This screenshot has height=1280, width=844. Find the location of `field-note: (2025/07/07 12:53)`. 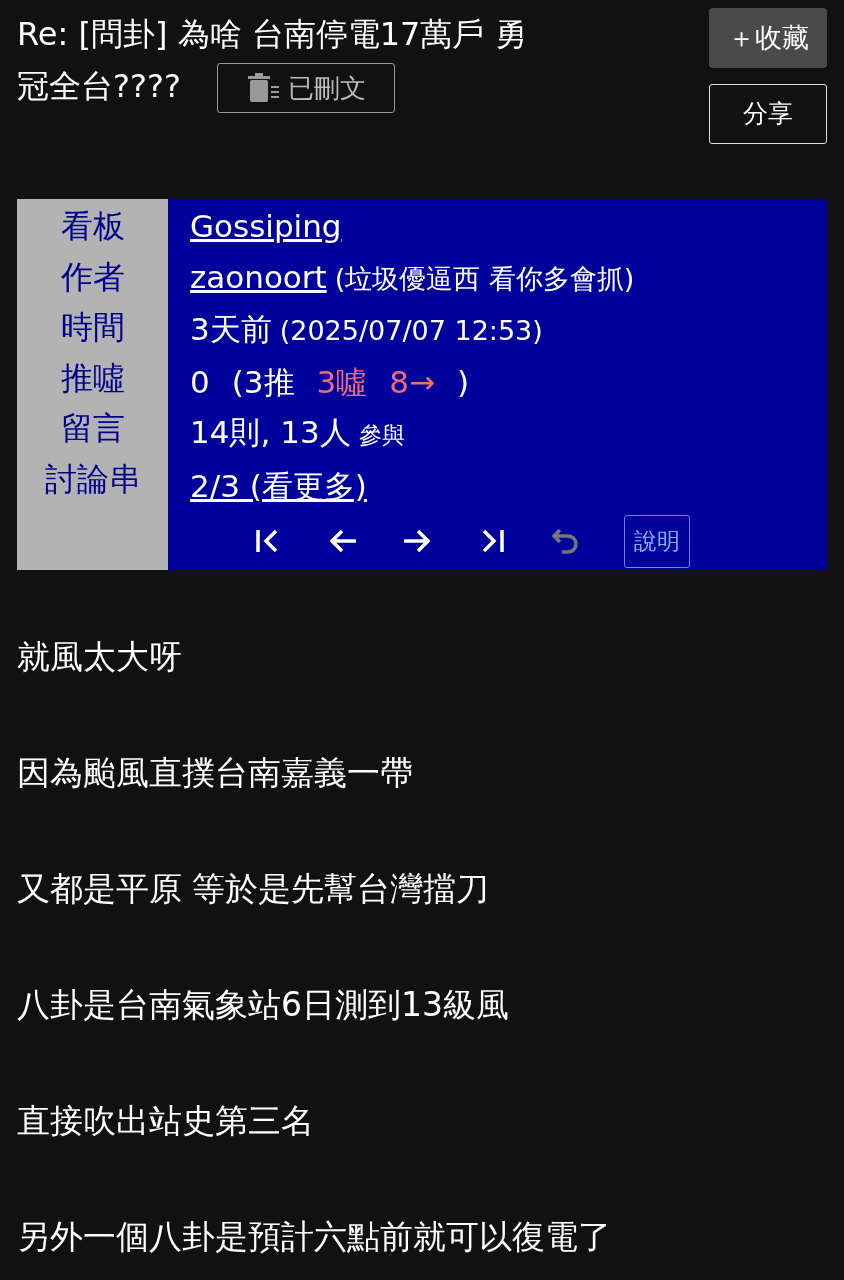

field-note: (2025/07/07 12:53) is located at coordinates (411, 331).